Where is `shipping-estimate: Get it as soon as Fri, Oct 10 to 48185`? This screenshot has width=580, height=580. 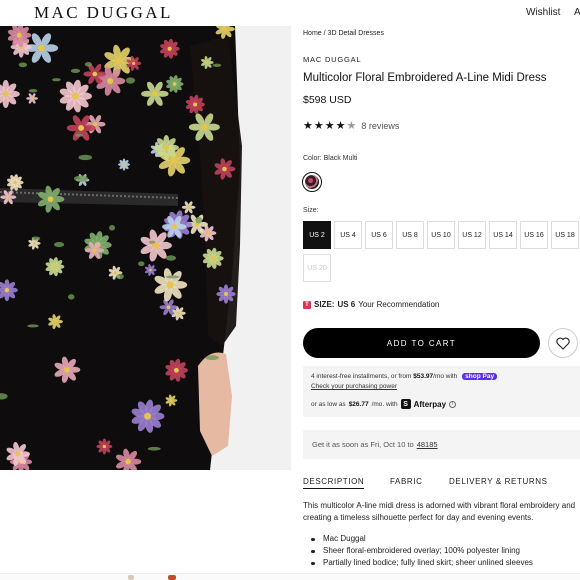 shipping-estimate: Get it as soon as Fri, Oct 10 to 48185 is located at coordinates (441, 444).